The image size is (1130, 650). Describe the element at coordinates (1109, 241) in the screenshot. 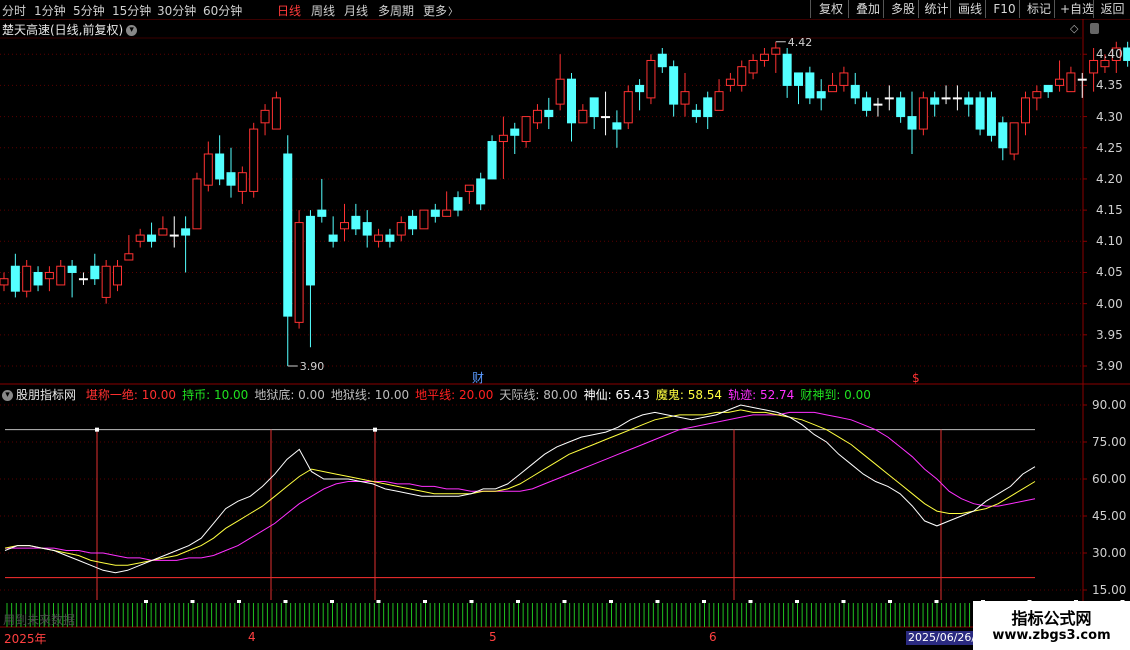

I see `price-tick-label: 4.10` at that location.